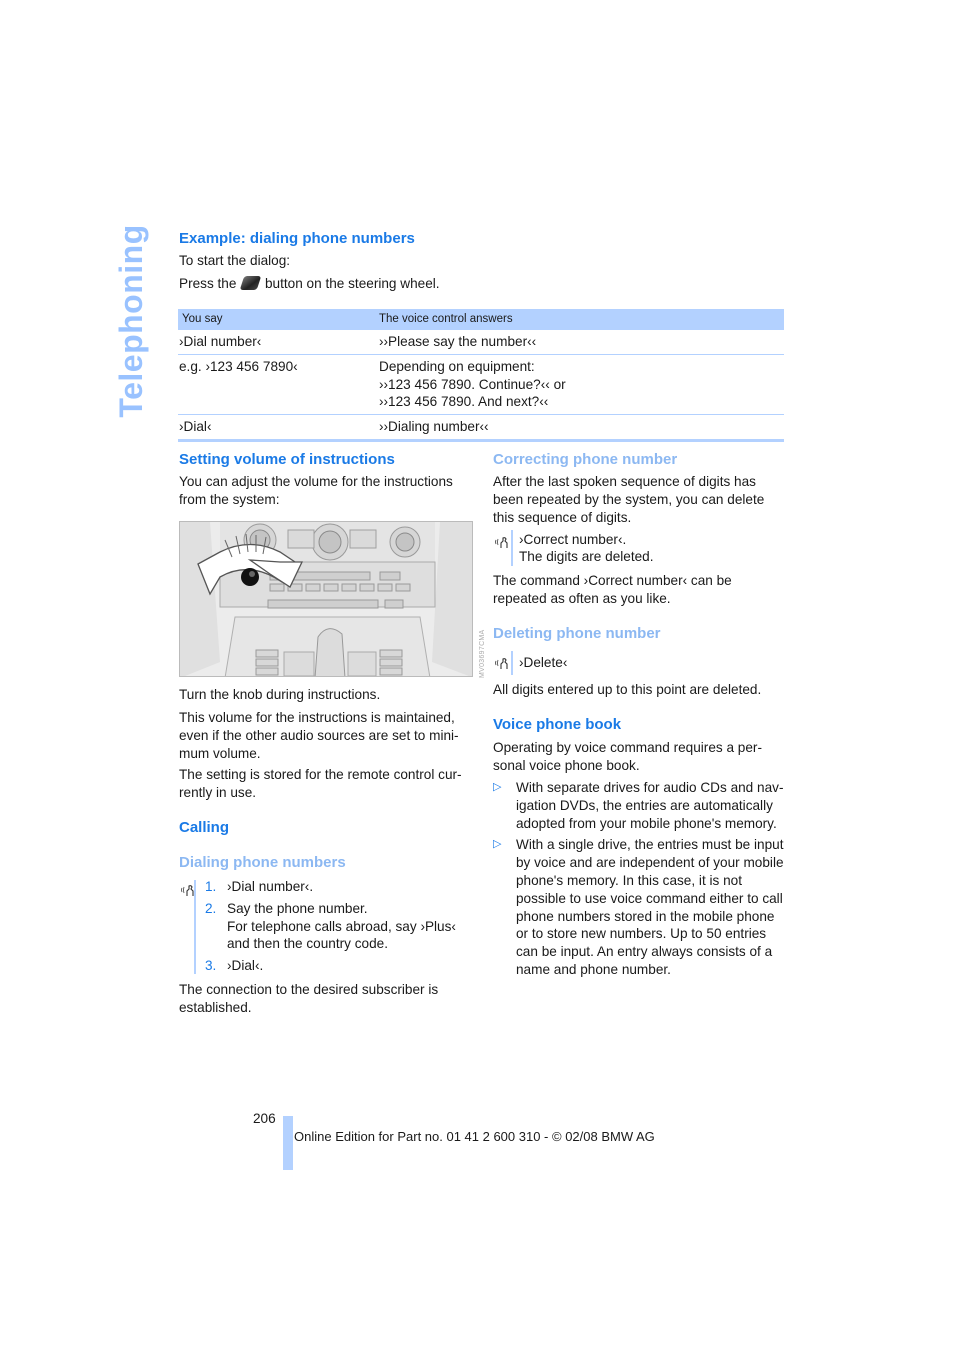 This screenshot has height=1350, width=954. I want to click on press-before-text: Press the, so click(208, 283).